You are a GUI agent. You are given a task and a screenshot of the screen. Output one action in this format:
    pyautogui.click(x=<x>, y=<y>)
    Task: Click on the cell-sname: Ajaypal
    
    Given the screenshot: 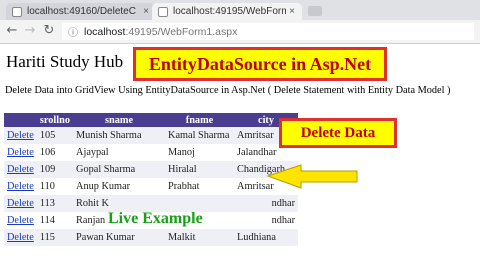 What is the action you would take?
    pyautogui.click(x=119, y=152)
    